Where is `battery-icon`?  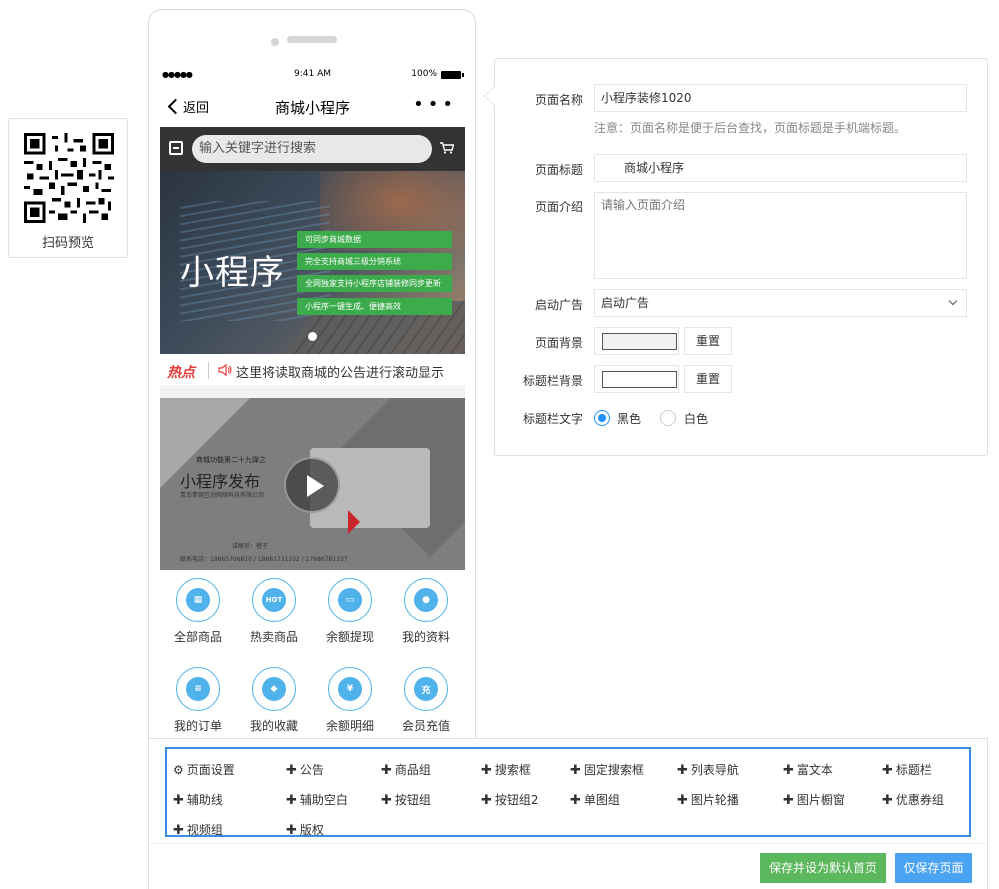
battery-icon is located at coordinates (452, 75).